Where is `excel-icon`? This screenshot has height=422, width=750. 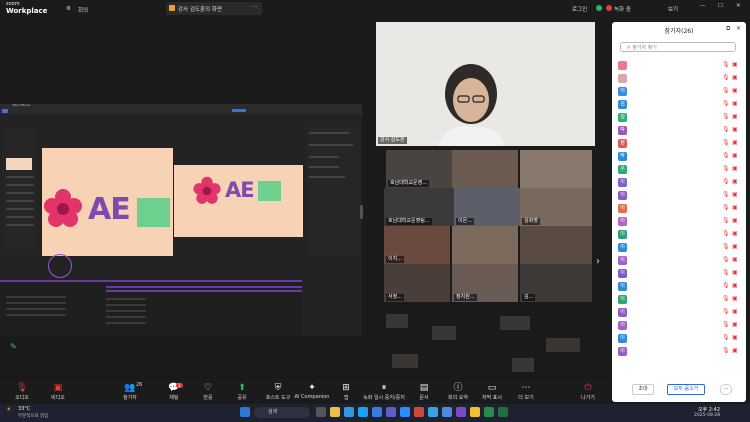 excel-icon is located at coordinates (503, 412).